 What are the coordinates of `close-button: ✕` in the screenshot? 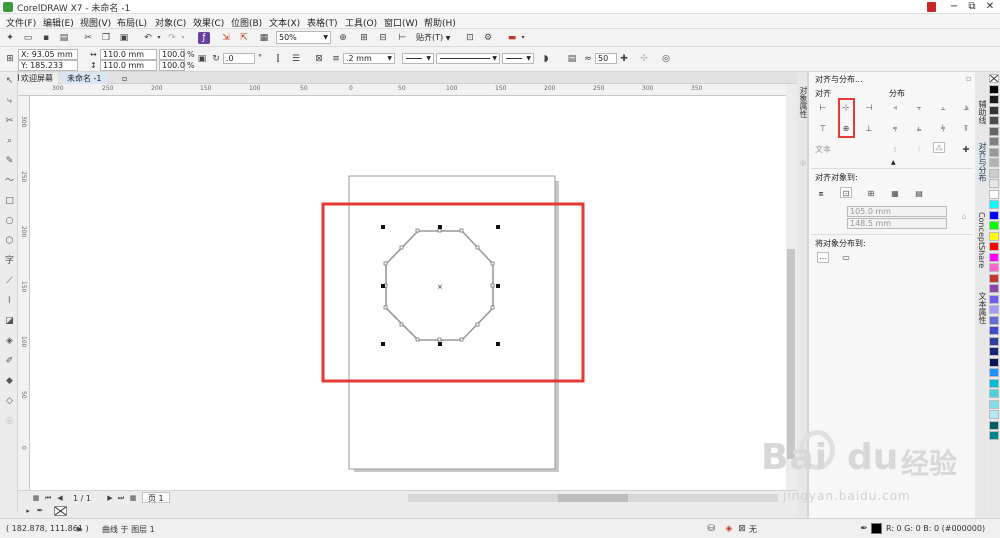 It's located at (990, 7).